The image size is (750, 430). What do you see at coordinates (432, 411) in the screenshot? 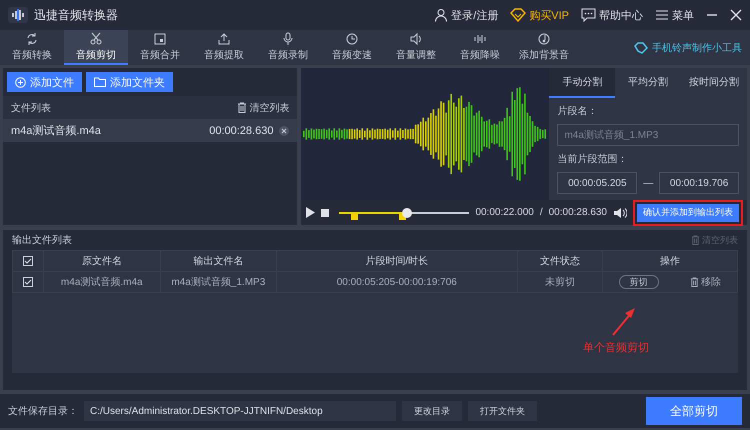
I see `change-directory-button: 更改目录` at bounding box center [432, 411].